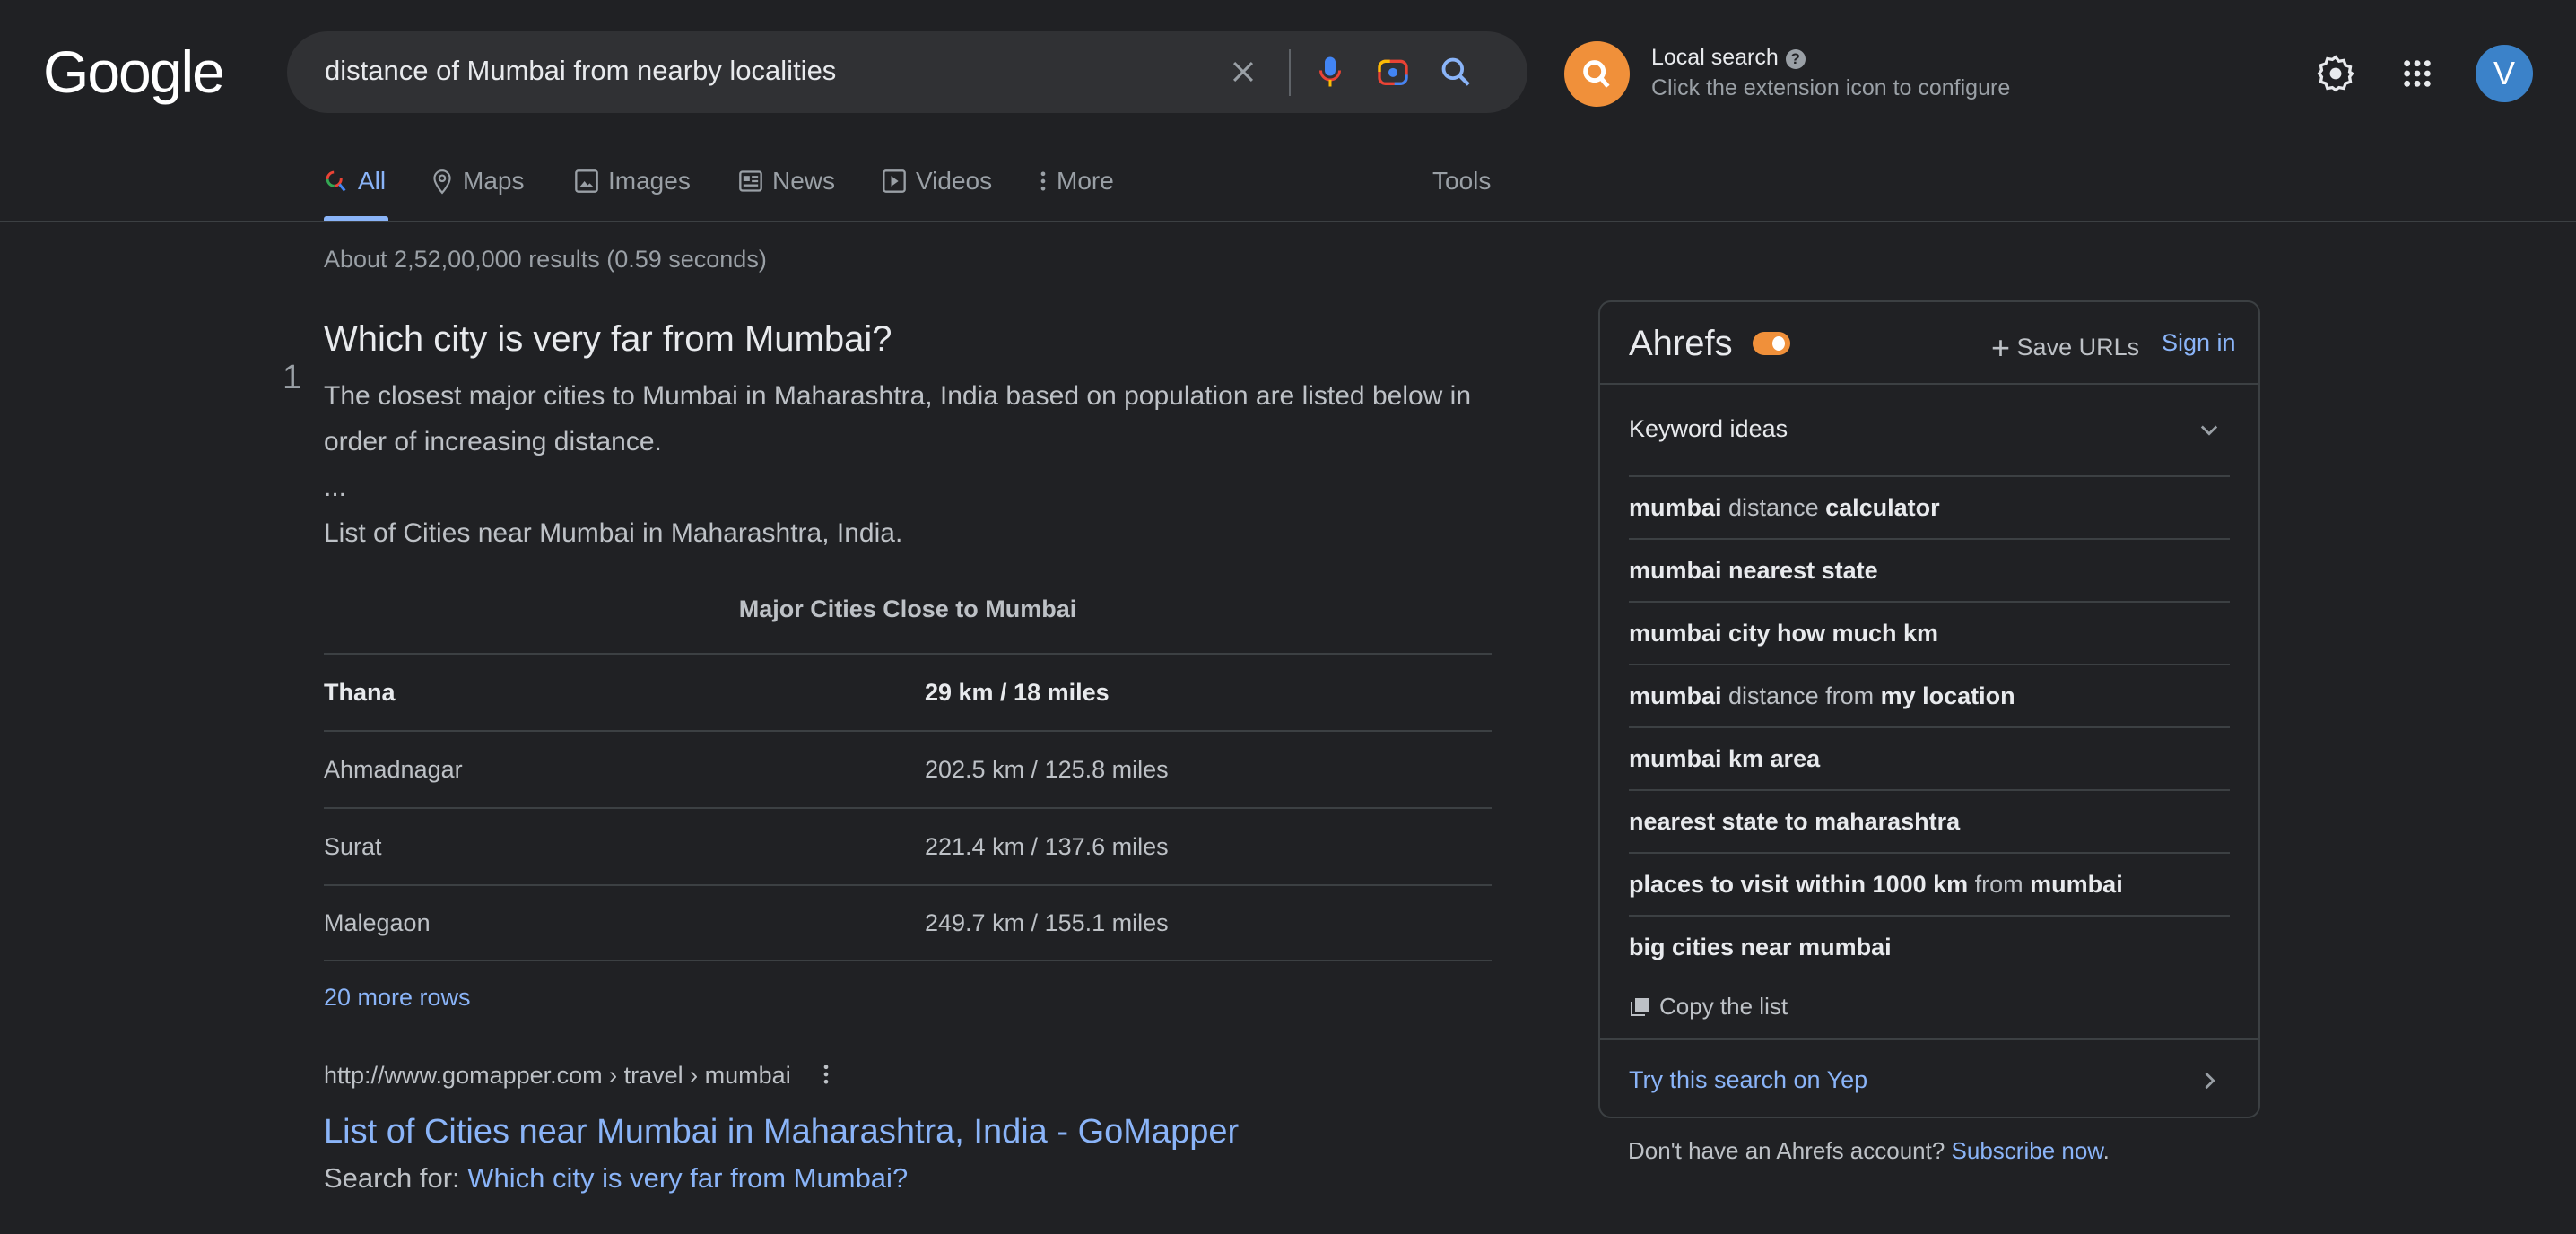 This screenshot has width=2576, height=1234. What do you see at coordinates (2209, 432) in the screenshot?
I see `chevron-down-icon` at bounding box center [2209, 432].